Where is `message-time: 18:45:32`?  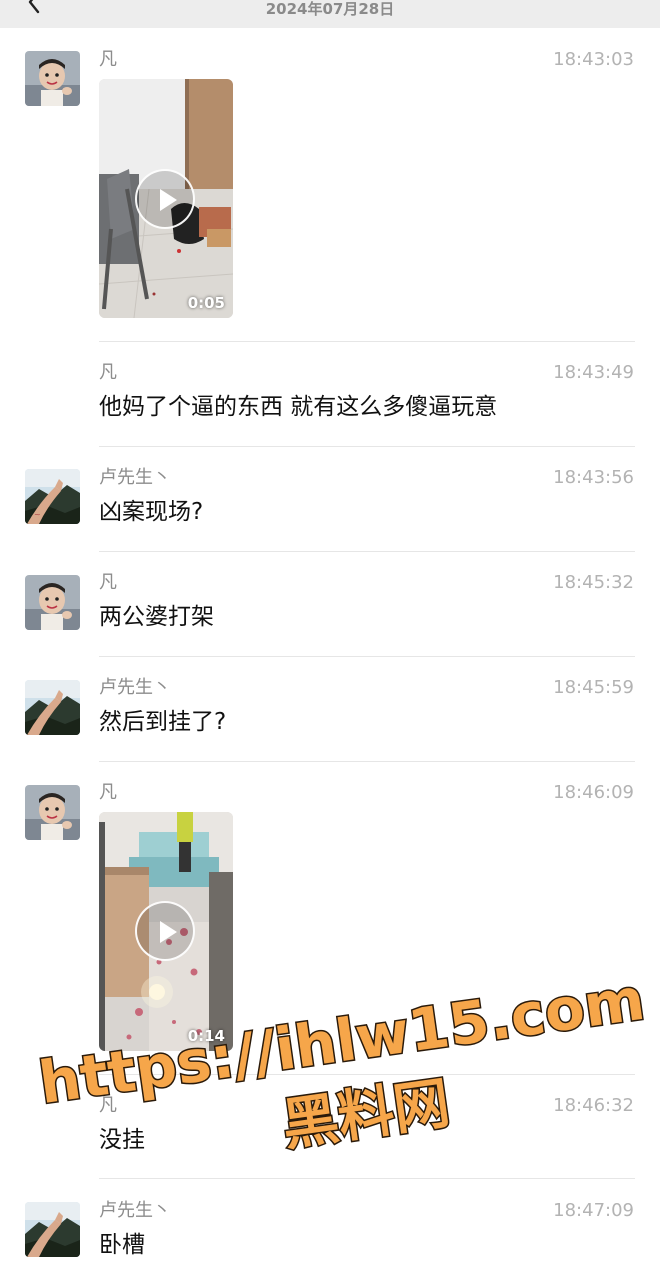 message-time: 18:45:32 is located at coordinates (593, 582).